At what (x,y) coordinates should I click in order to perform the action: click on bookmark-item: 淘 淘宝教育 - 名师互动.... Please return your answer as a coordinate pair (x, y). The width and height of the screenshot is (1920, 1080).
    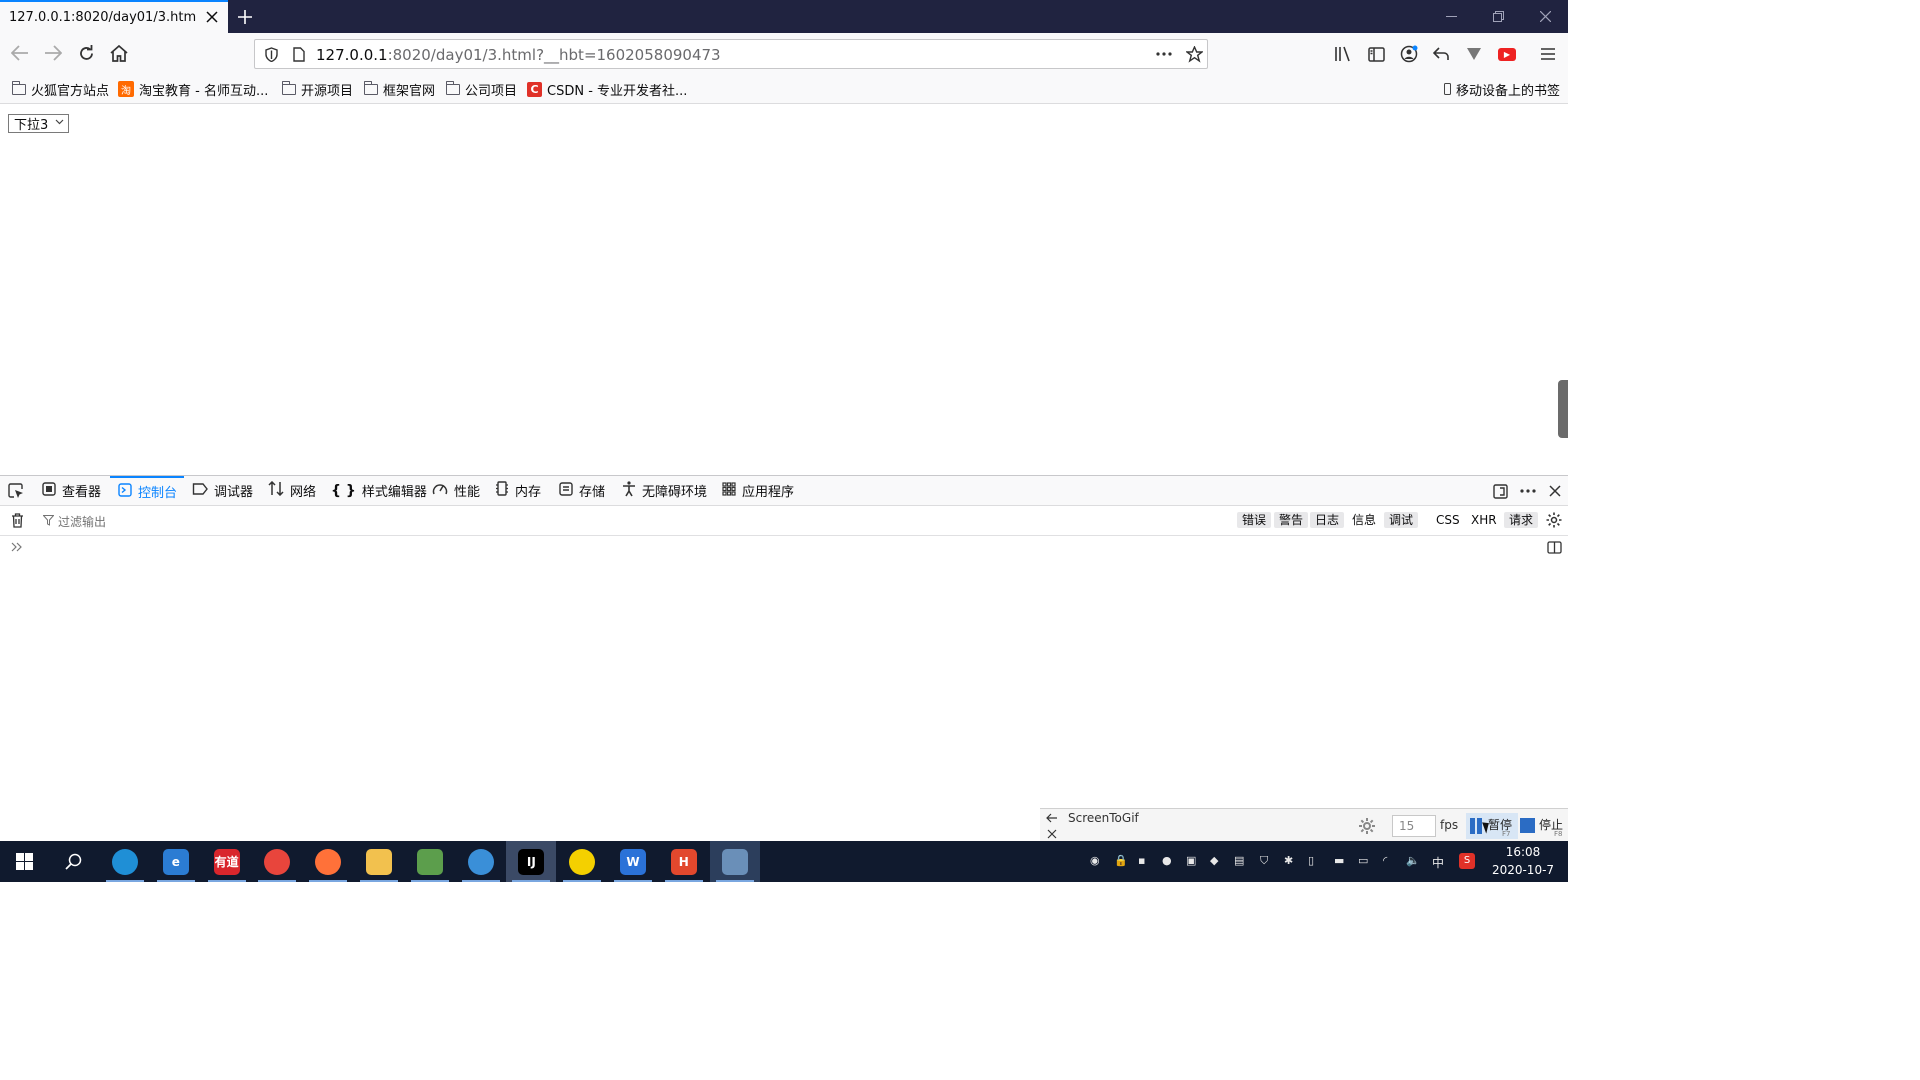
    Looking at the image, I should click on (193, 89).